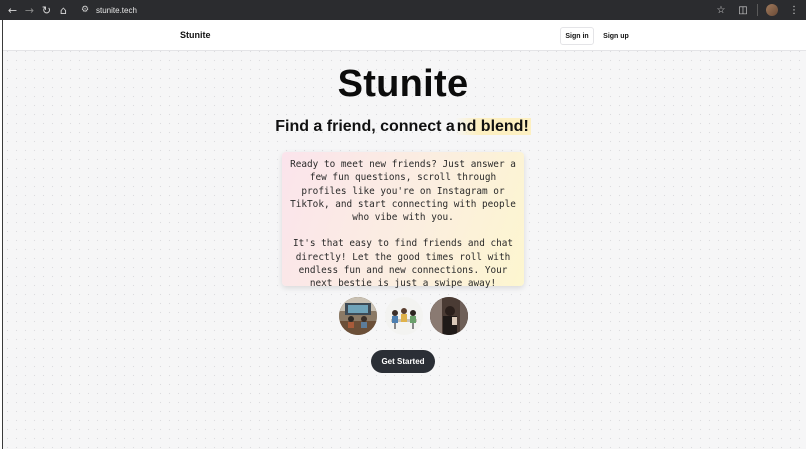 The width and height of the screenshot is (806, 449). What do you see at coordinates (29, 10) in the screenshot?
I see `forward-arrow-icon: →` at bounding box center [29, 10].